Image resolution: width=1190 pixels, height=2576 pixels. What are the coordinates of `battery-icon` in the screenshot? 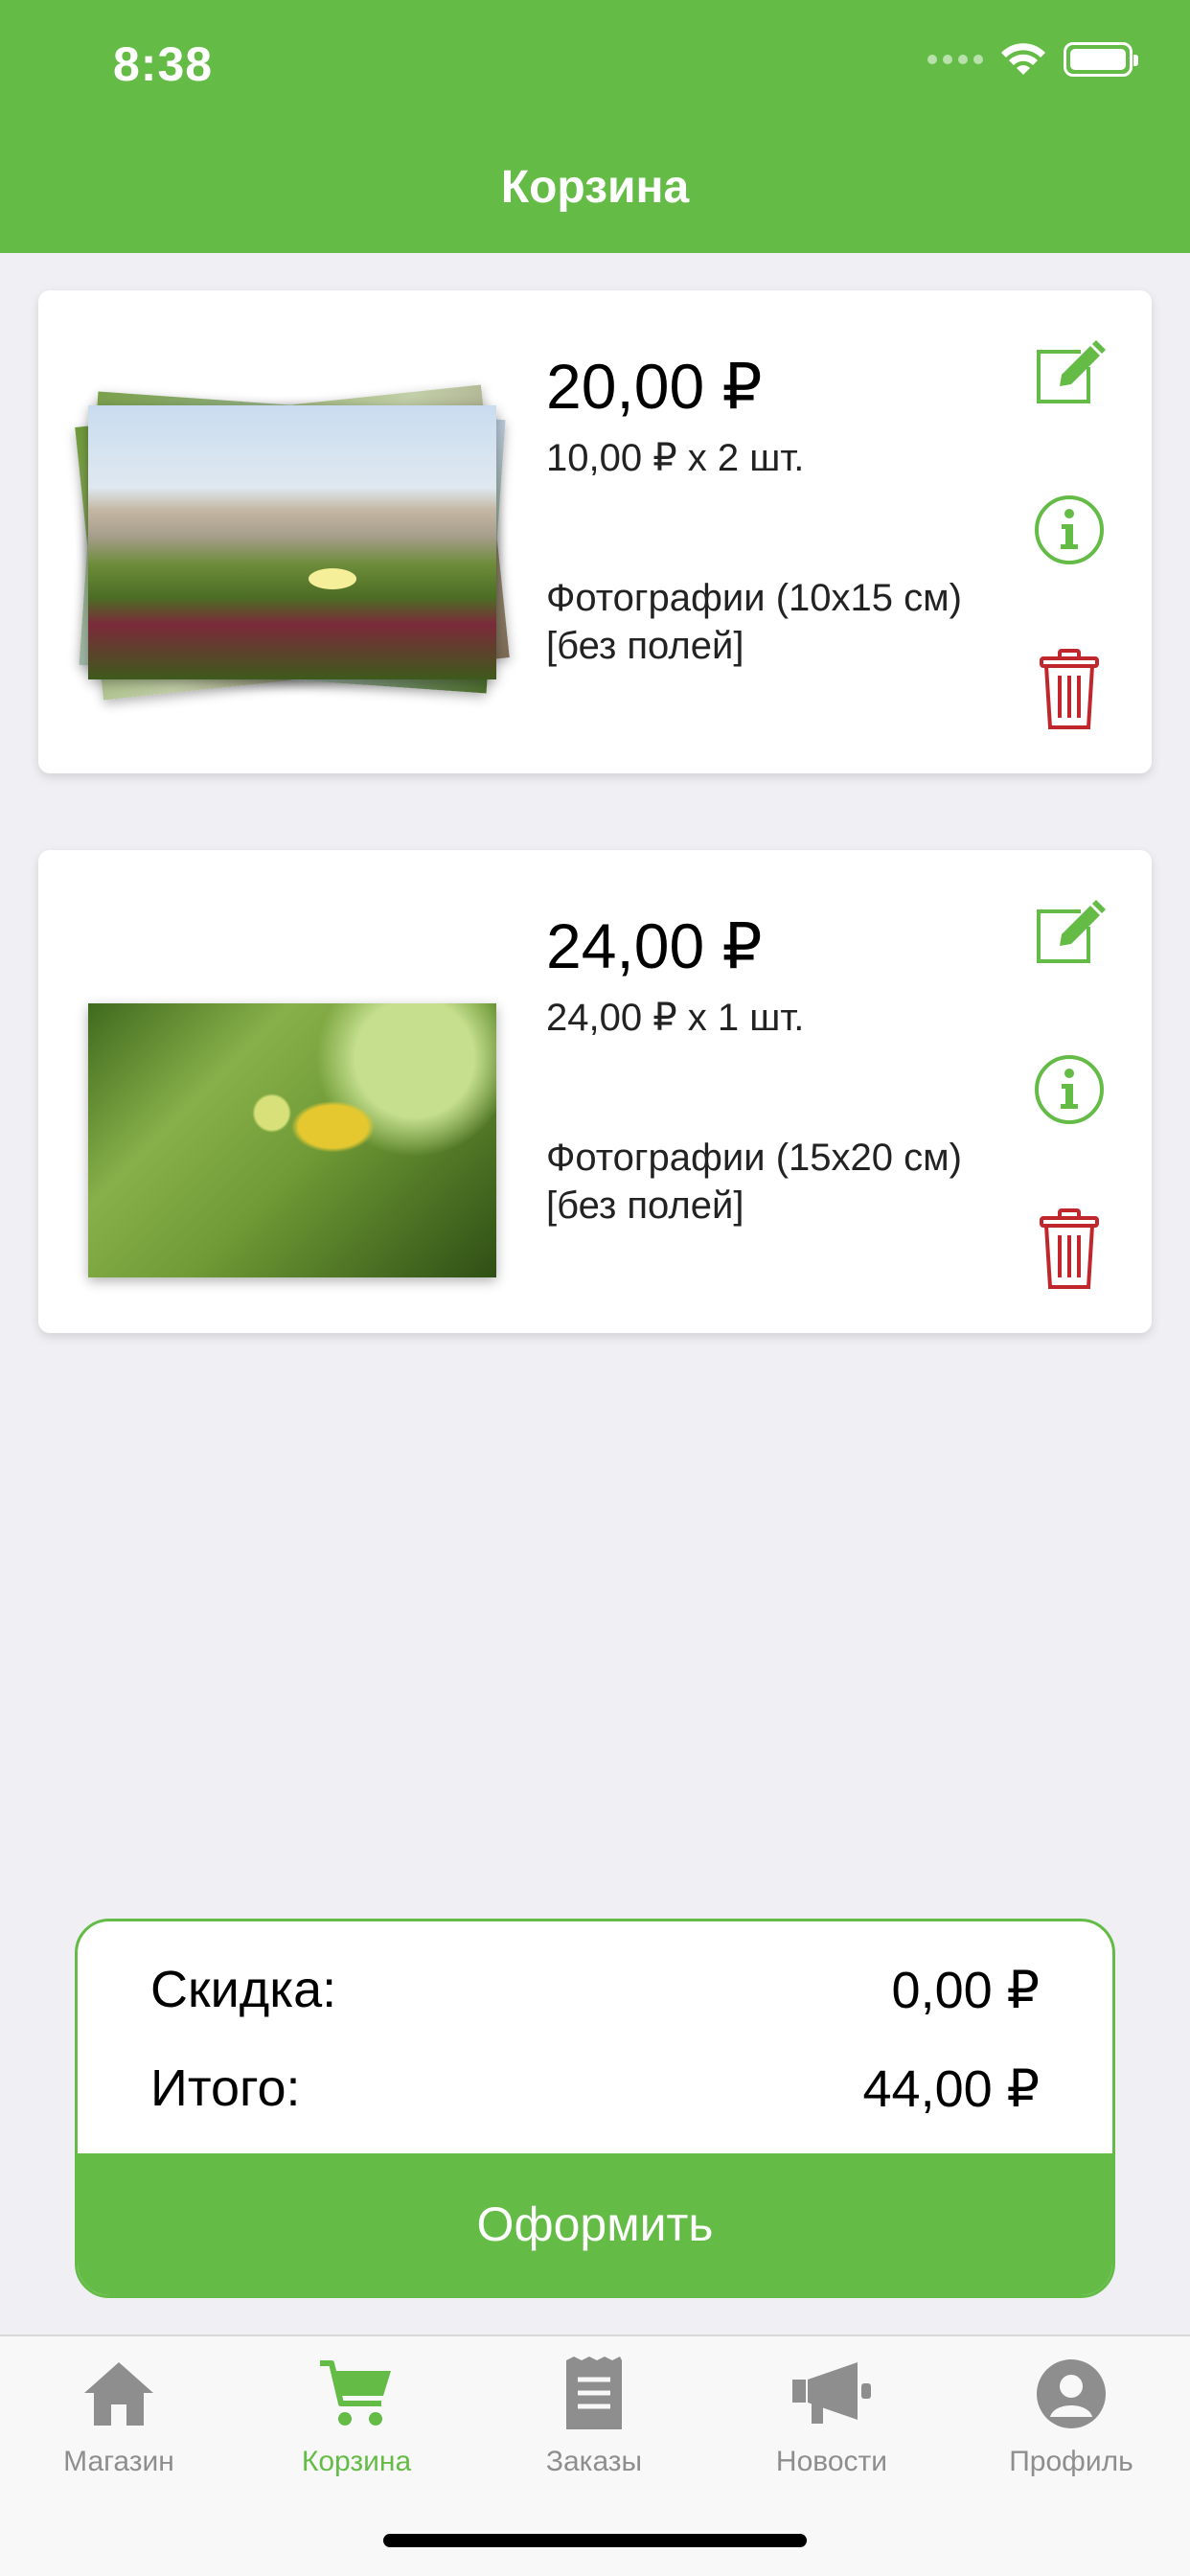 It's located at (1101, 59).